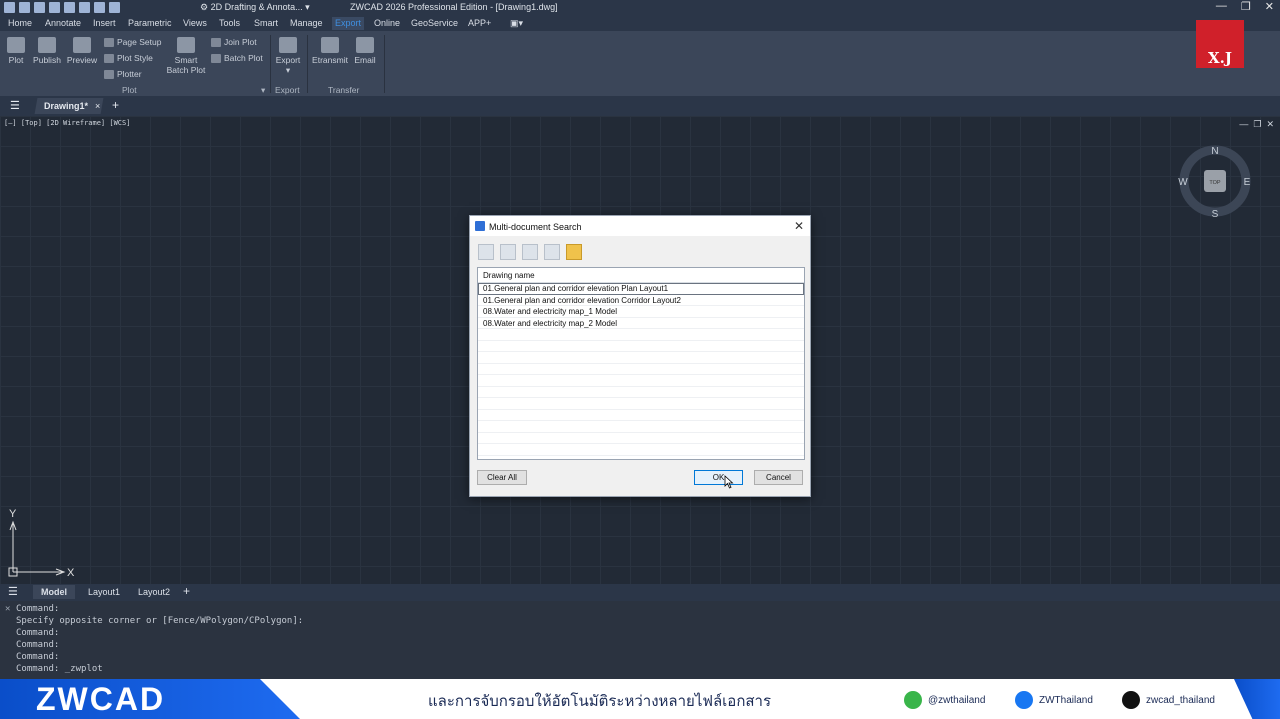 Image resolution: width=1280 pixels, height=719 pixels. What do you see at coordinates (186, 591) in the screenshot?
I see `add-layout-button: +` at bounding box center [186, 591].